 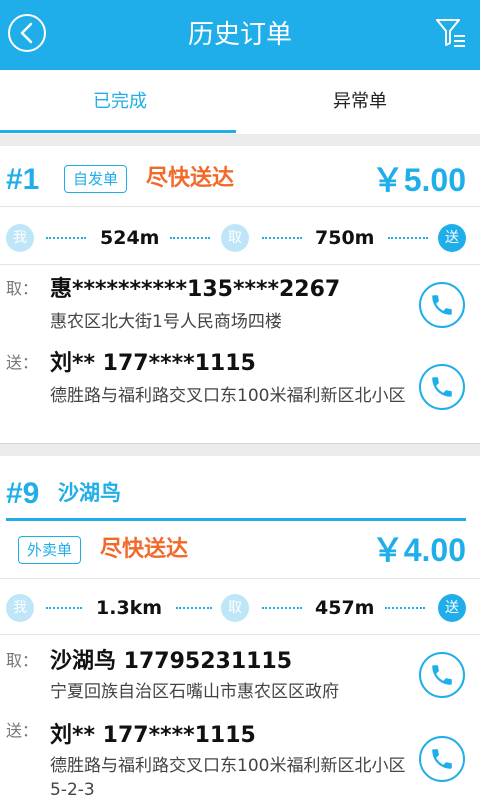 What do you see at coordinates (195, 289) in the screenshot?
I see `pickup-contact: 惠**********135****2267` at bounding box center [195, 289].